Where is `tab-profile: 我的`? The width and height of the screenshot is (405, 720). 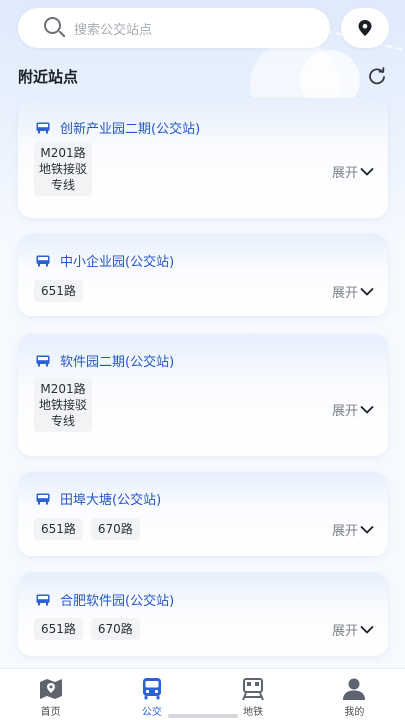 tab-profile: 我的 is located at coordinates (354, 694).